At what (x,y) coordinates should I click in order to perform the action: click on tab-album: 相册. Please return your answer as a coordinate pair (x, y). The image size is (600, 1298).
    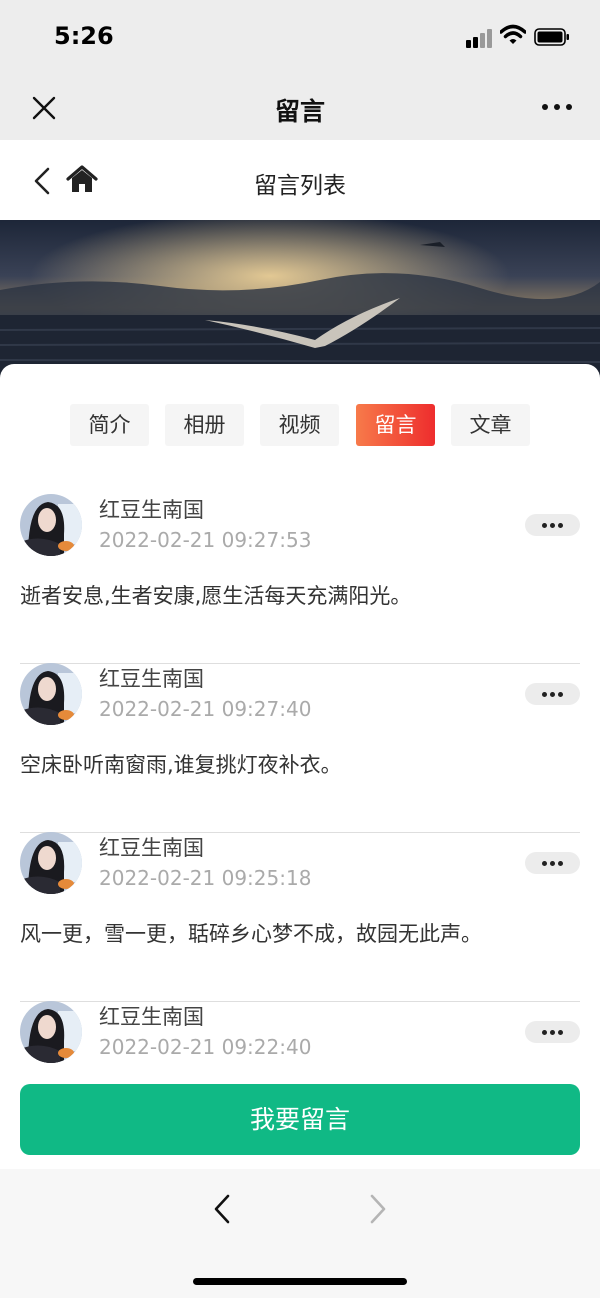
    Looking at the image, I should click on (204, 425).